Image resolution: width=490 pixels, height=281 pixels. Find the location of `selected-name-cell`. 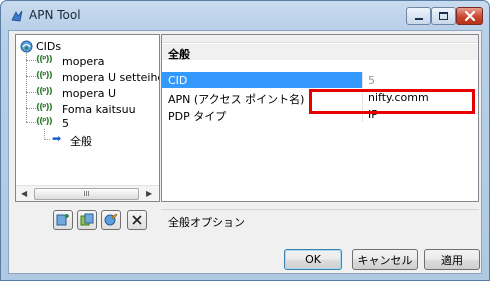

selected-name-cell is located at coordinates (262, 80).